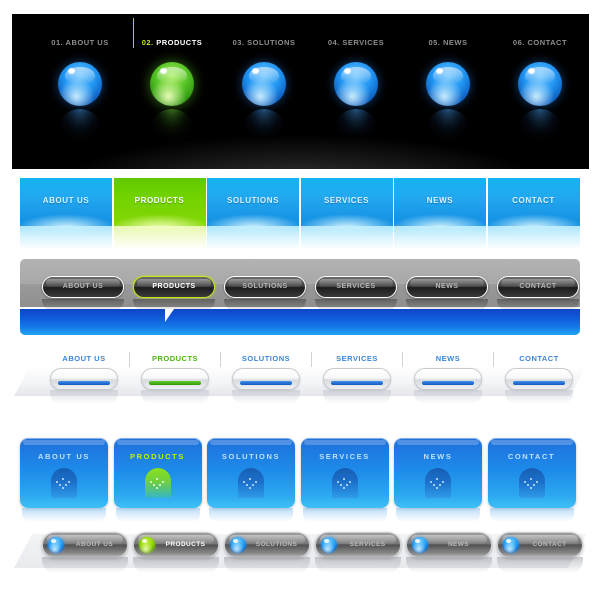 The width and height of the screenshot is (600, 600). I want to click on orb-pill-item-5: CONTACT, so click(540, 556).